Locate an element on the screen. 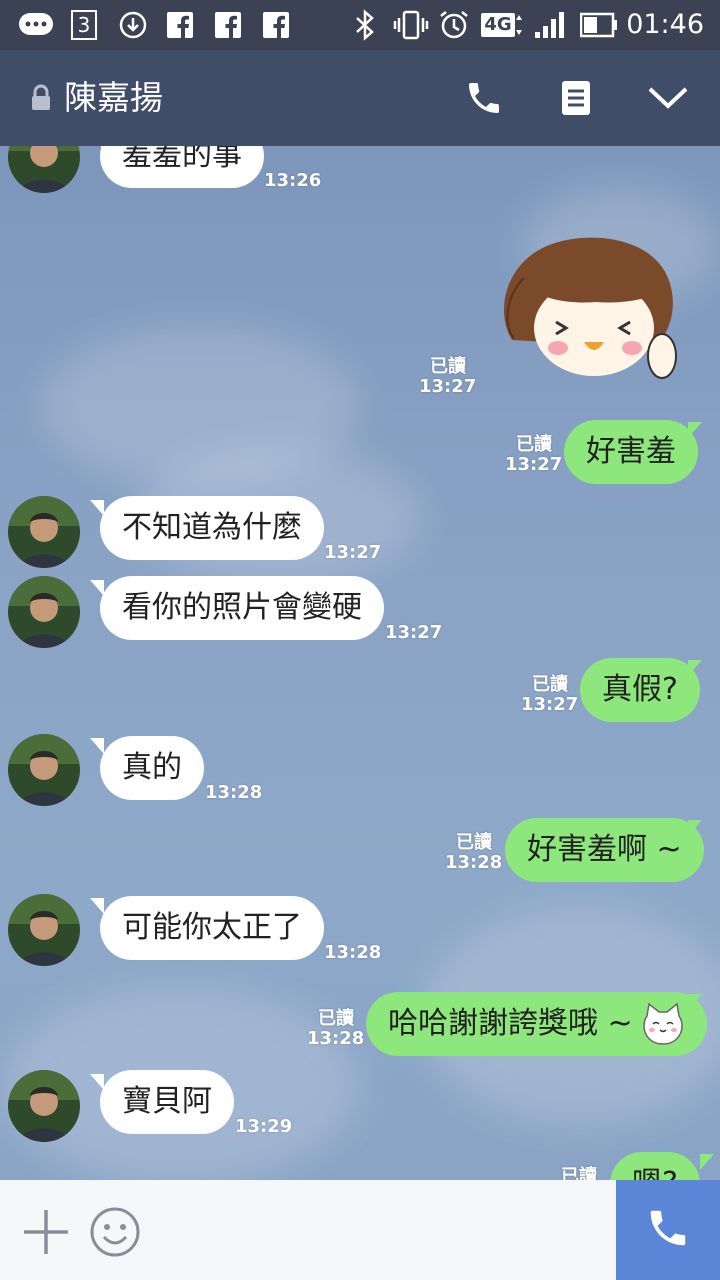  plus-icon is located at coordinates (46, 1232).